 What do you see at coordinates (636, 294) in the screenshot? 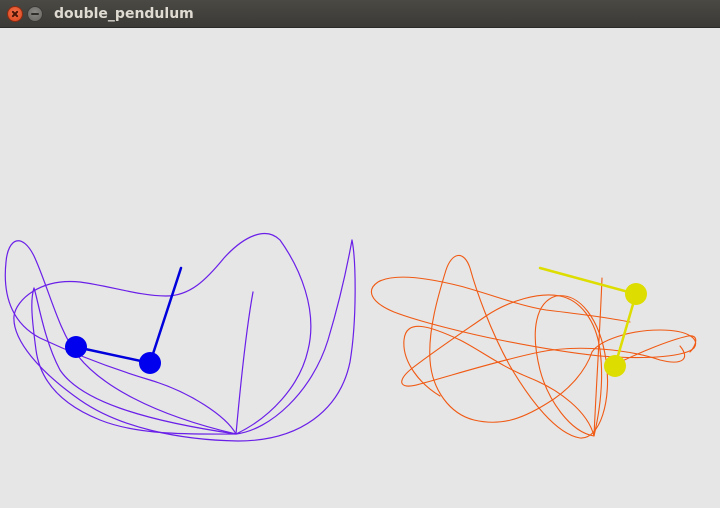
I see `right-upper-bob` at bounding box center [636, 294].